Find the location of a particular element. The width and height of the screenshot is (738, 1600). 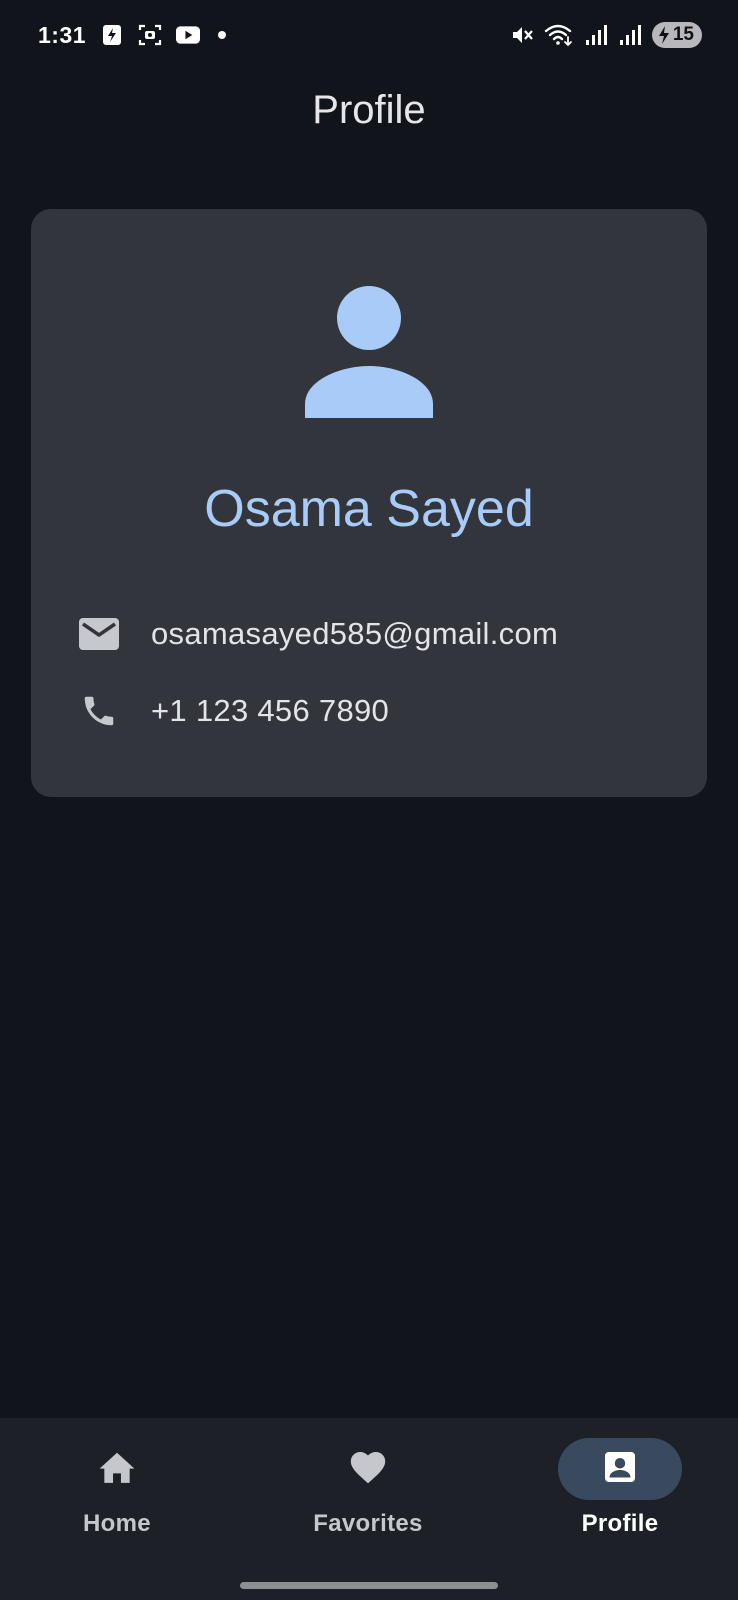

nav-item-favorites: Favorites is located at coordinates (368, 1498).